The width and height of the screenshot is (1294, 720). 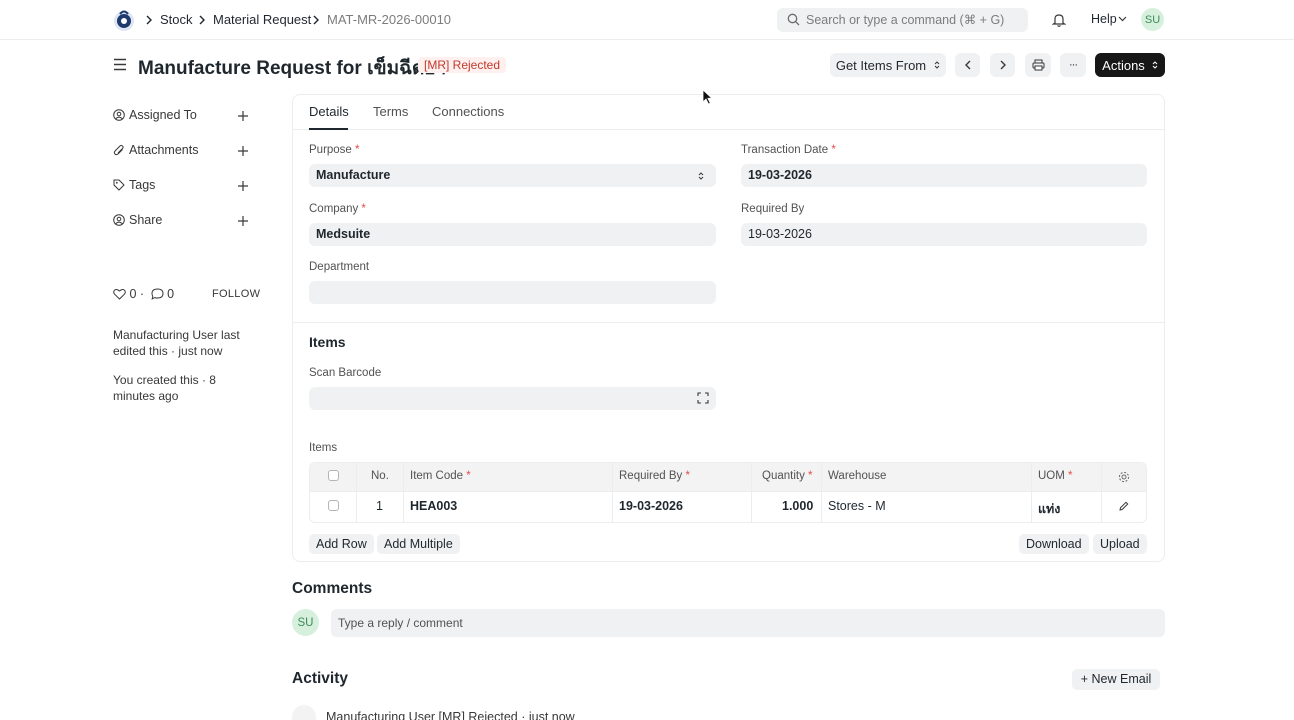 What do you see at coordinates (913, 20) in the screenshot?
I see `search-input` at bounding box center [913, 20].